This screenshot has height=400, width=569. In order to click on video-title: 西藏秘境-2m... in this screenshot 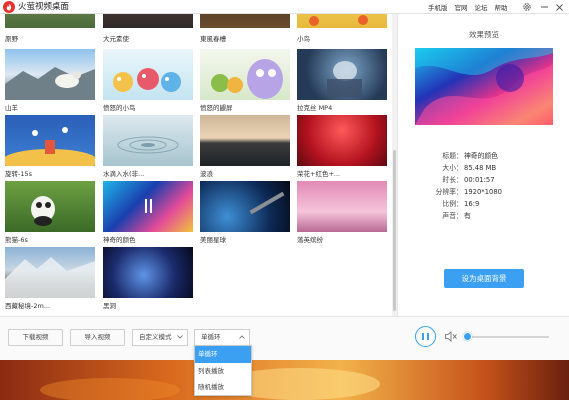, I will do `click(28, 306)`.